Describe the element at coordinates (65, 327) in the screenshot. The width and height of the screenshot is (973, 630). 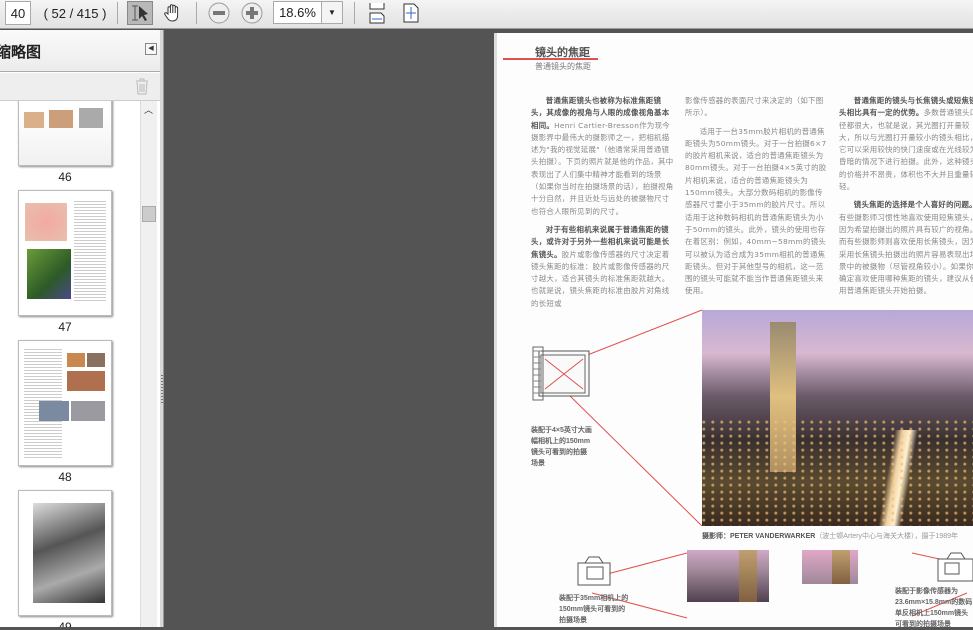
I see `thumbnail-label: 47` at that location.